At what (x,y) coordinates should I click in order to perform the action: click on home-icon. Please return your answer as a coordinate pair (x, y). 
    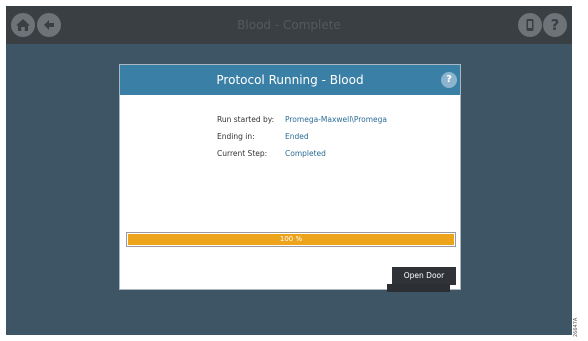
    Looking at the image, I should click on (23, 25).